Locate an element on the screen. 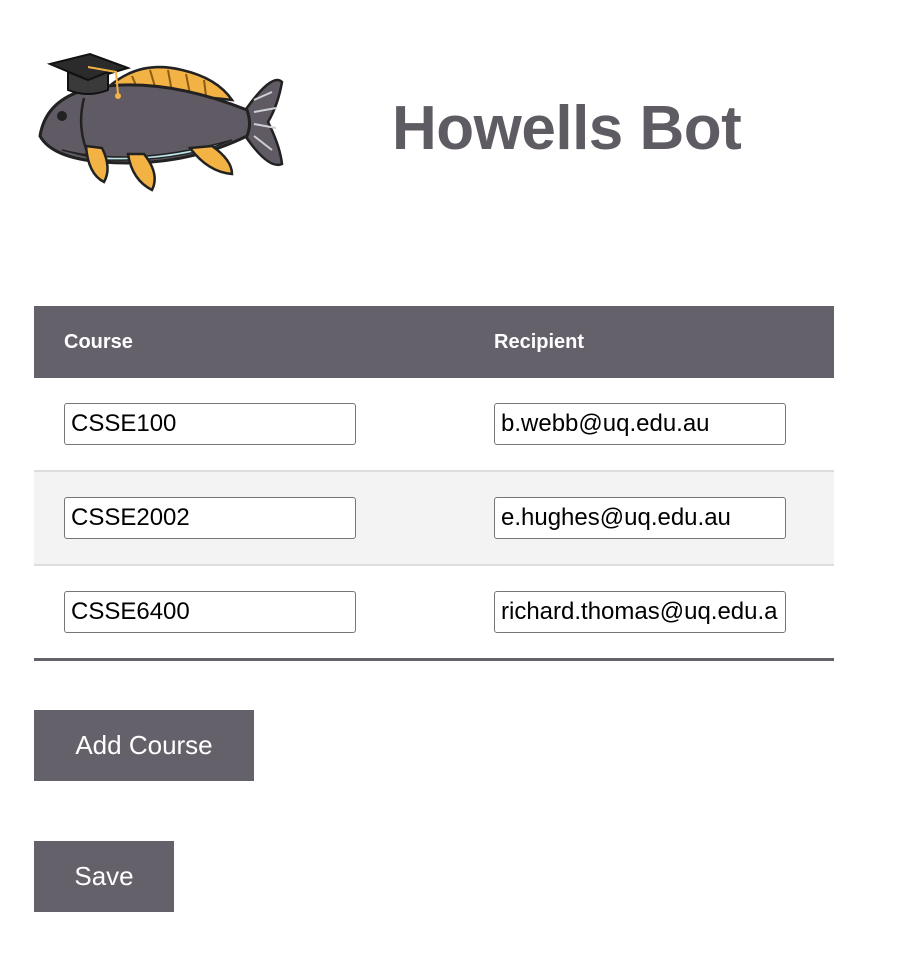 The image size is (912, 974). table-header-row: Course Recipient is located at coordinates (434, 342).